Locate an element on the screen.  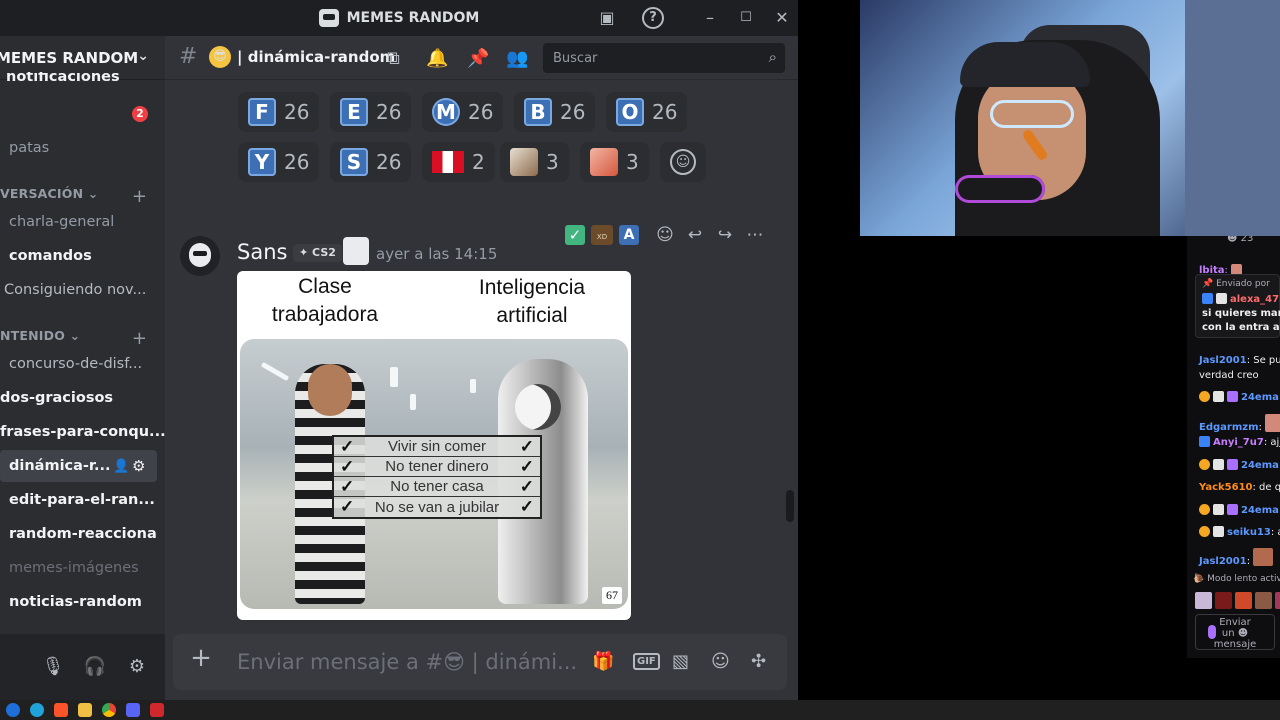
gif-icon: GIF is located at coordinates (646, 661).